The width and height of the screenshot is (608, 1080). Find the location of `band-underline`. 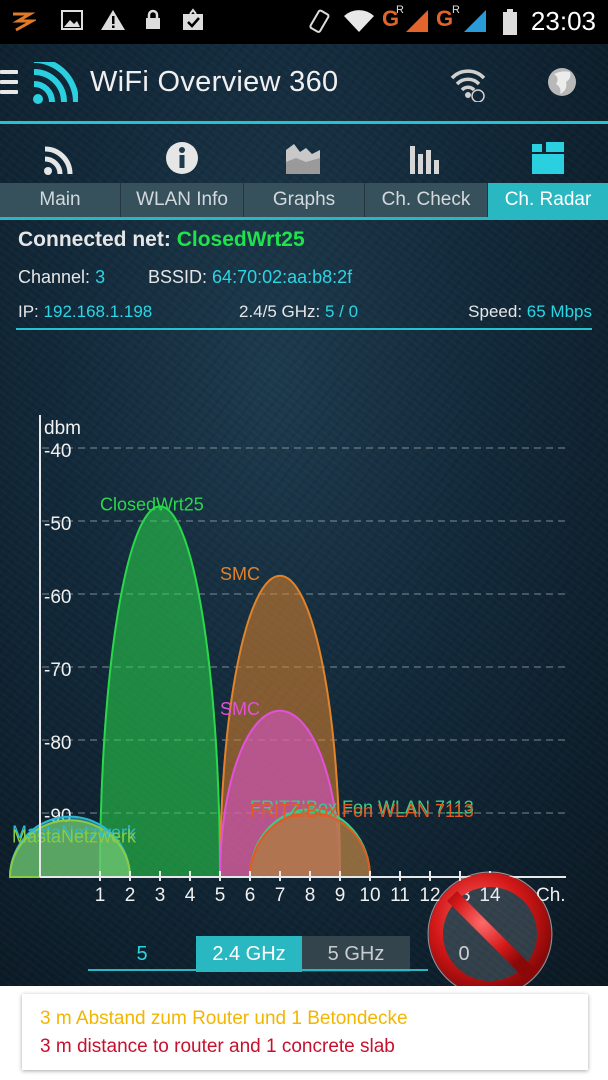

band-underline is located at coordinates (258, 970).